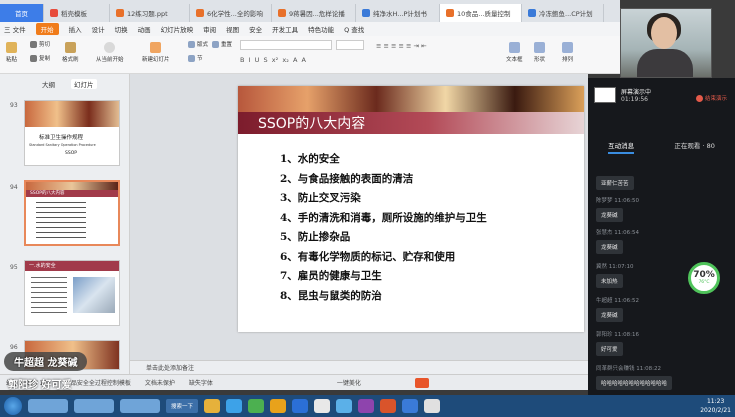 The image size is (735, 417). Describe the element at coordinates (212, 406) in the screenshot. I see `explorer-icon` at that location.